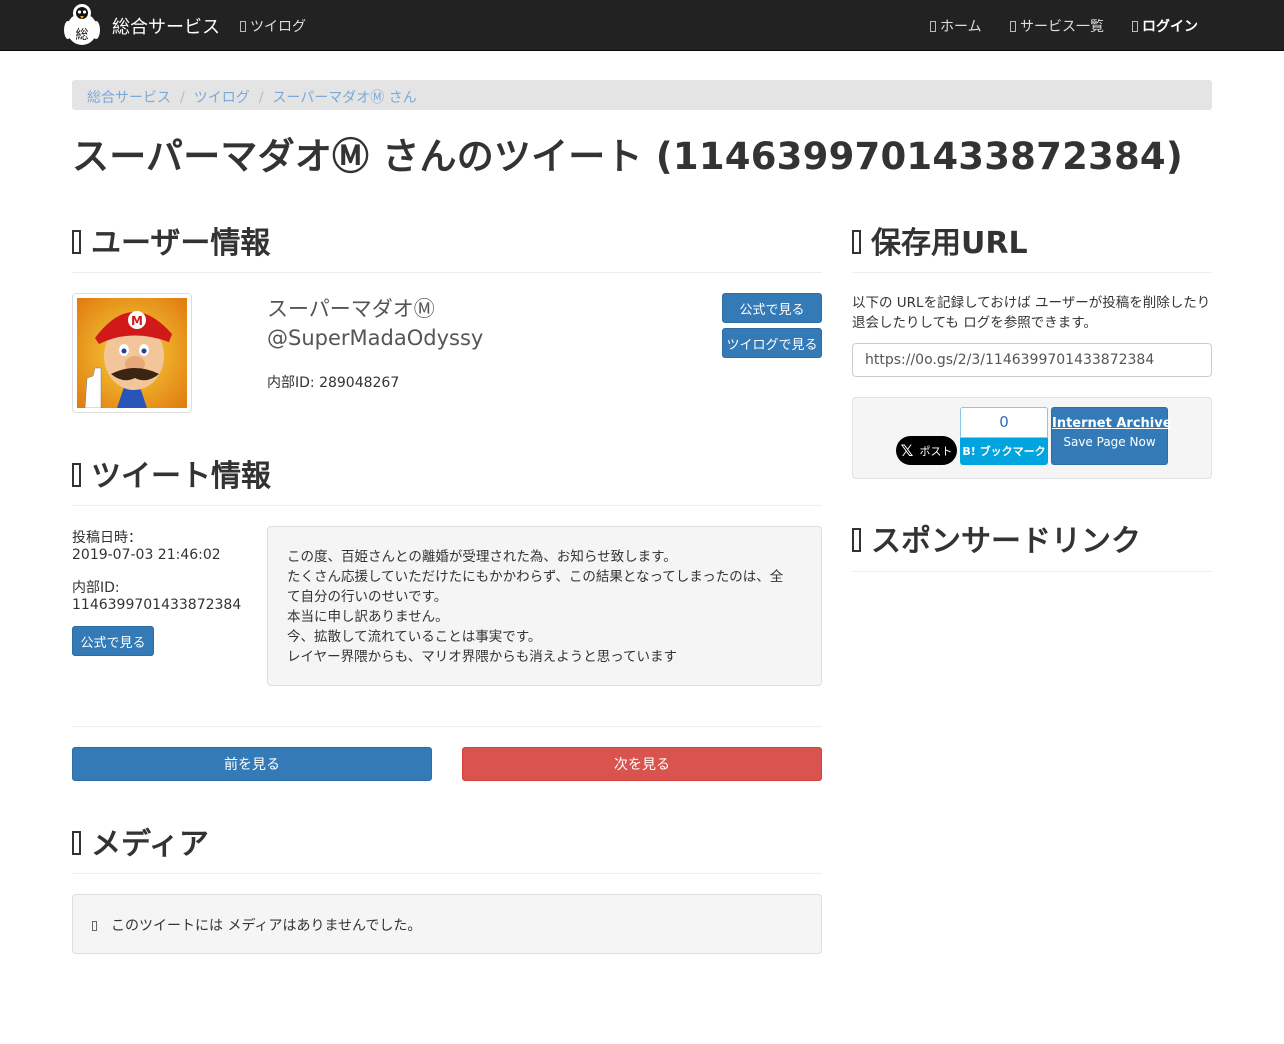 The width and height of the screenshot is (1284, 1044). I want to click on tweet-share-button: 𝕏 ポスト, so click(926, 450).